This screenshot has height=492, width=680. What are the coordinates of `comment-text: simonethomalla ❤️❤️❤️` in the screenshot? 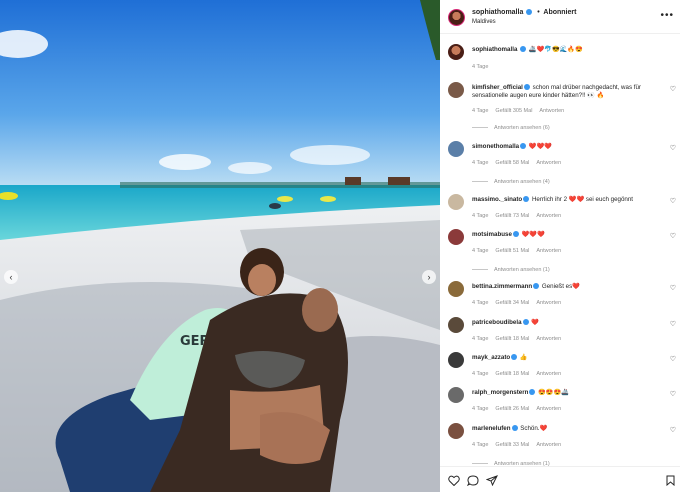 It's located at (567, 147).